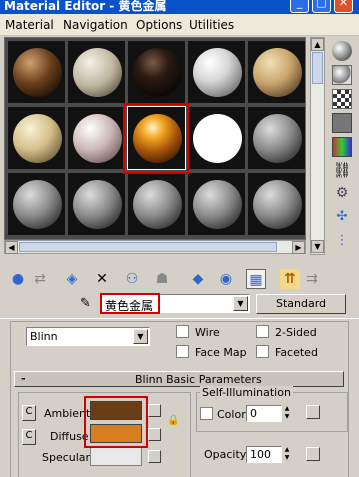 The height and width of the screenshot is (477, 359). What do you see at coordinates (198, 379) in the screenshot?
I see `rollout-title: Blinn Basic Parameters` at bounding box center [198, 379].